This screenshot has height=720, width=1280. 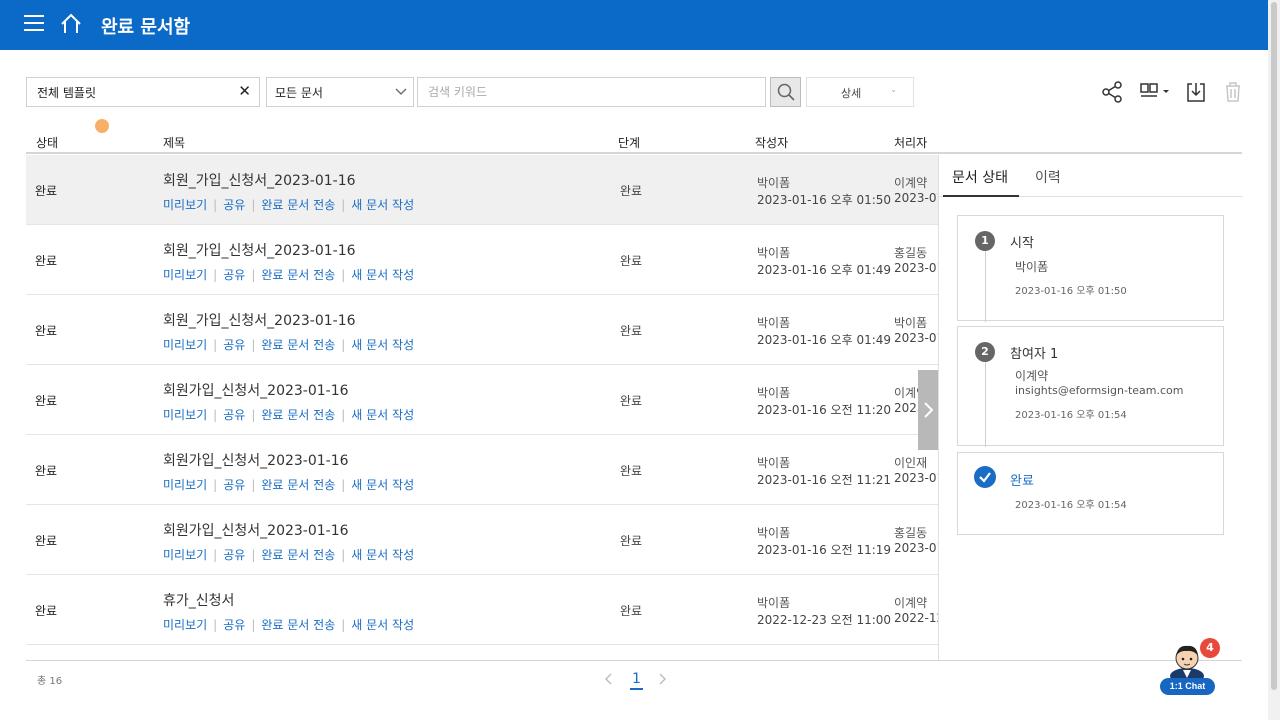 I want to click on row-handler-date: 2022-12, so click(x=916, y=618).